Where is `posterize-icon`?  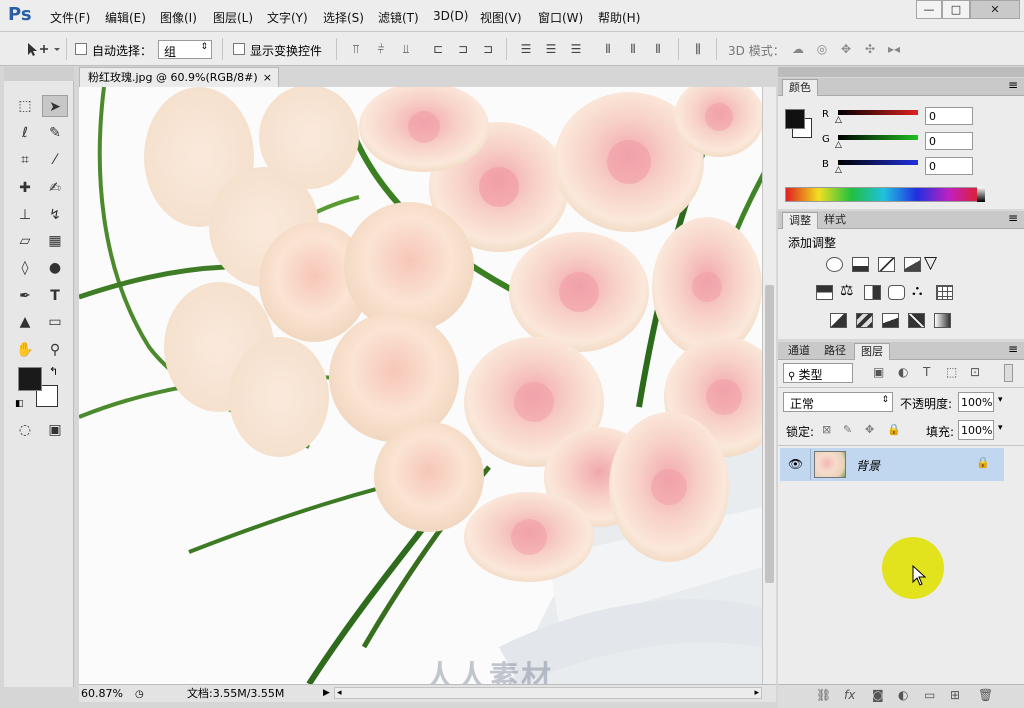 posterize-icon is located at coordinates (864, 320).